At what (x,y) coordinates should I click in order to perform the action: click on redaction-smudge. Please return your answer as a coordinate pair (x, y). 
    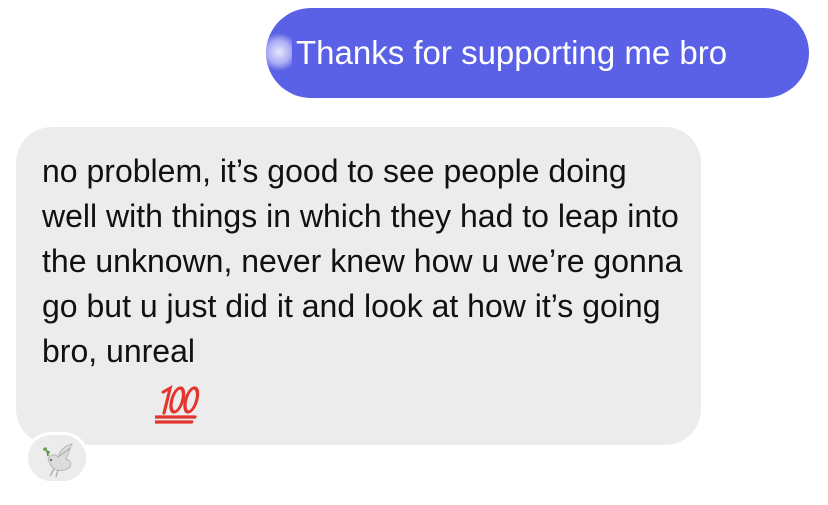
    Looking at the image, I should click on (279, 52).